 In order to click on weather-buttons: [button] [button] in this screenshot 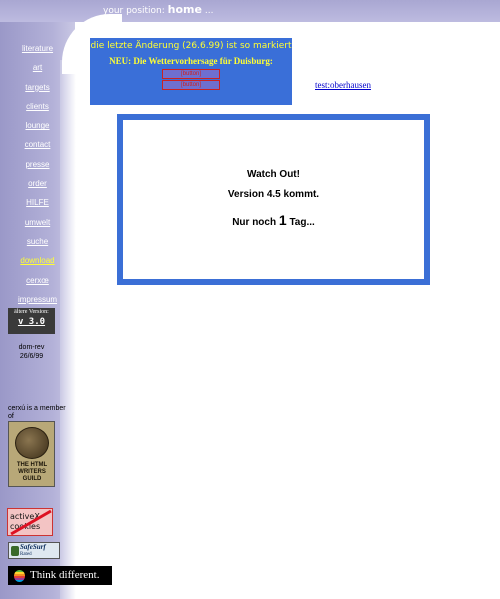, I will do `click(191, 79)`.